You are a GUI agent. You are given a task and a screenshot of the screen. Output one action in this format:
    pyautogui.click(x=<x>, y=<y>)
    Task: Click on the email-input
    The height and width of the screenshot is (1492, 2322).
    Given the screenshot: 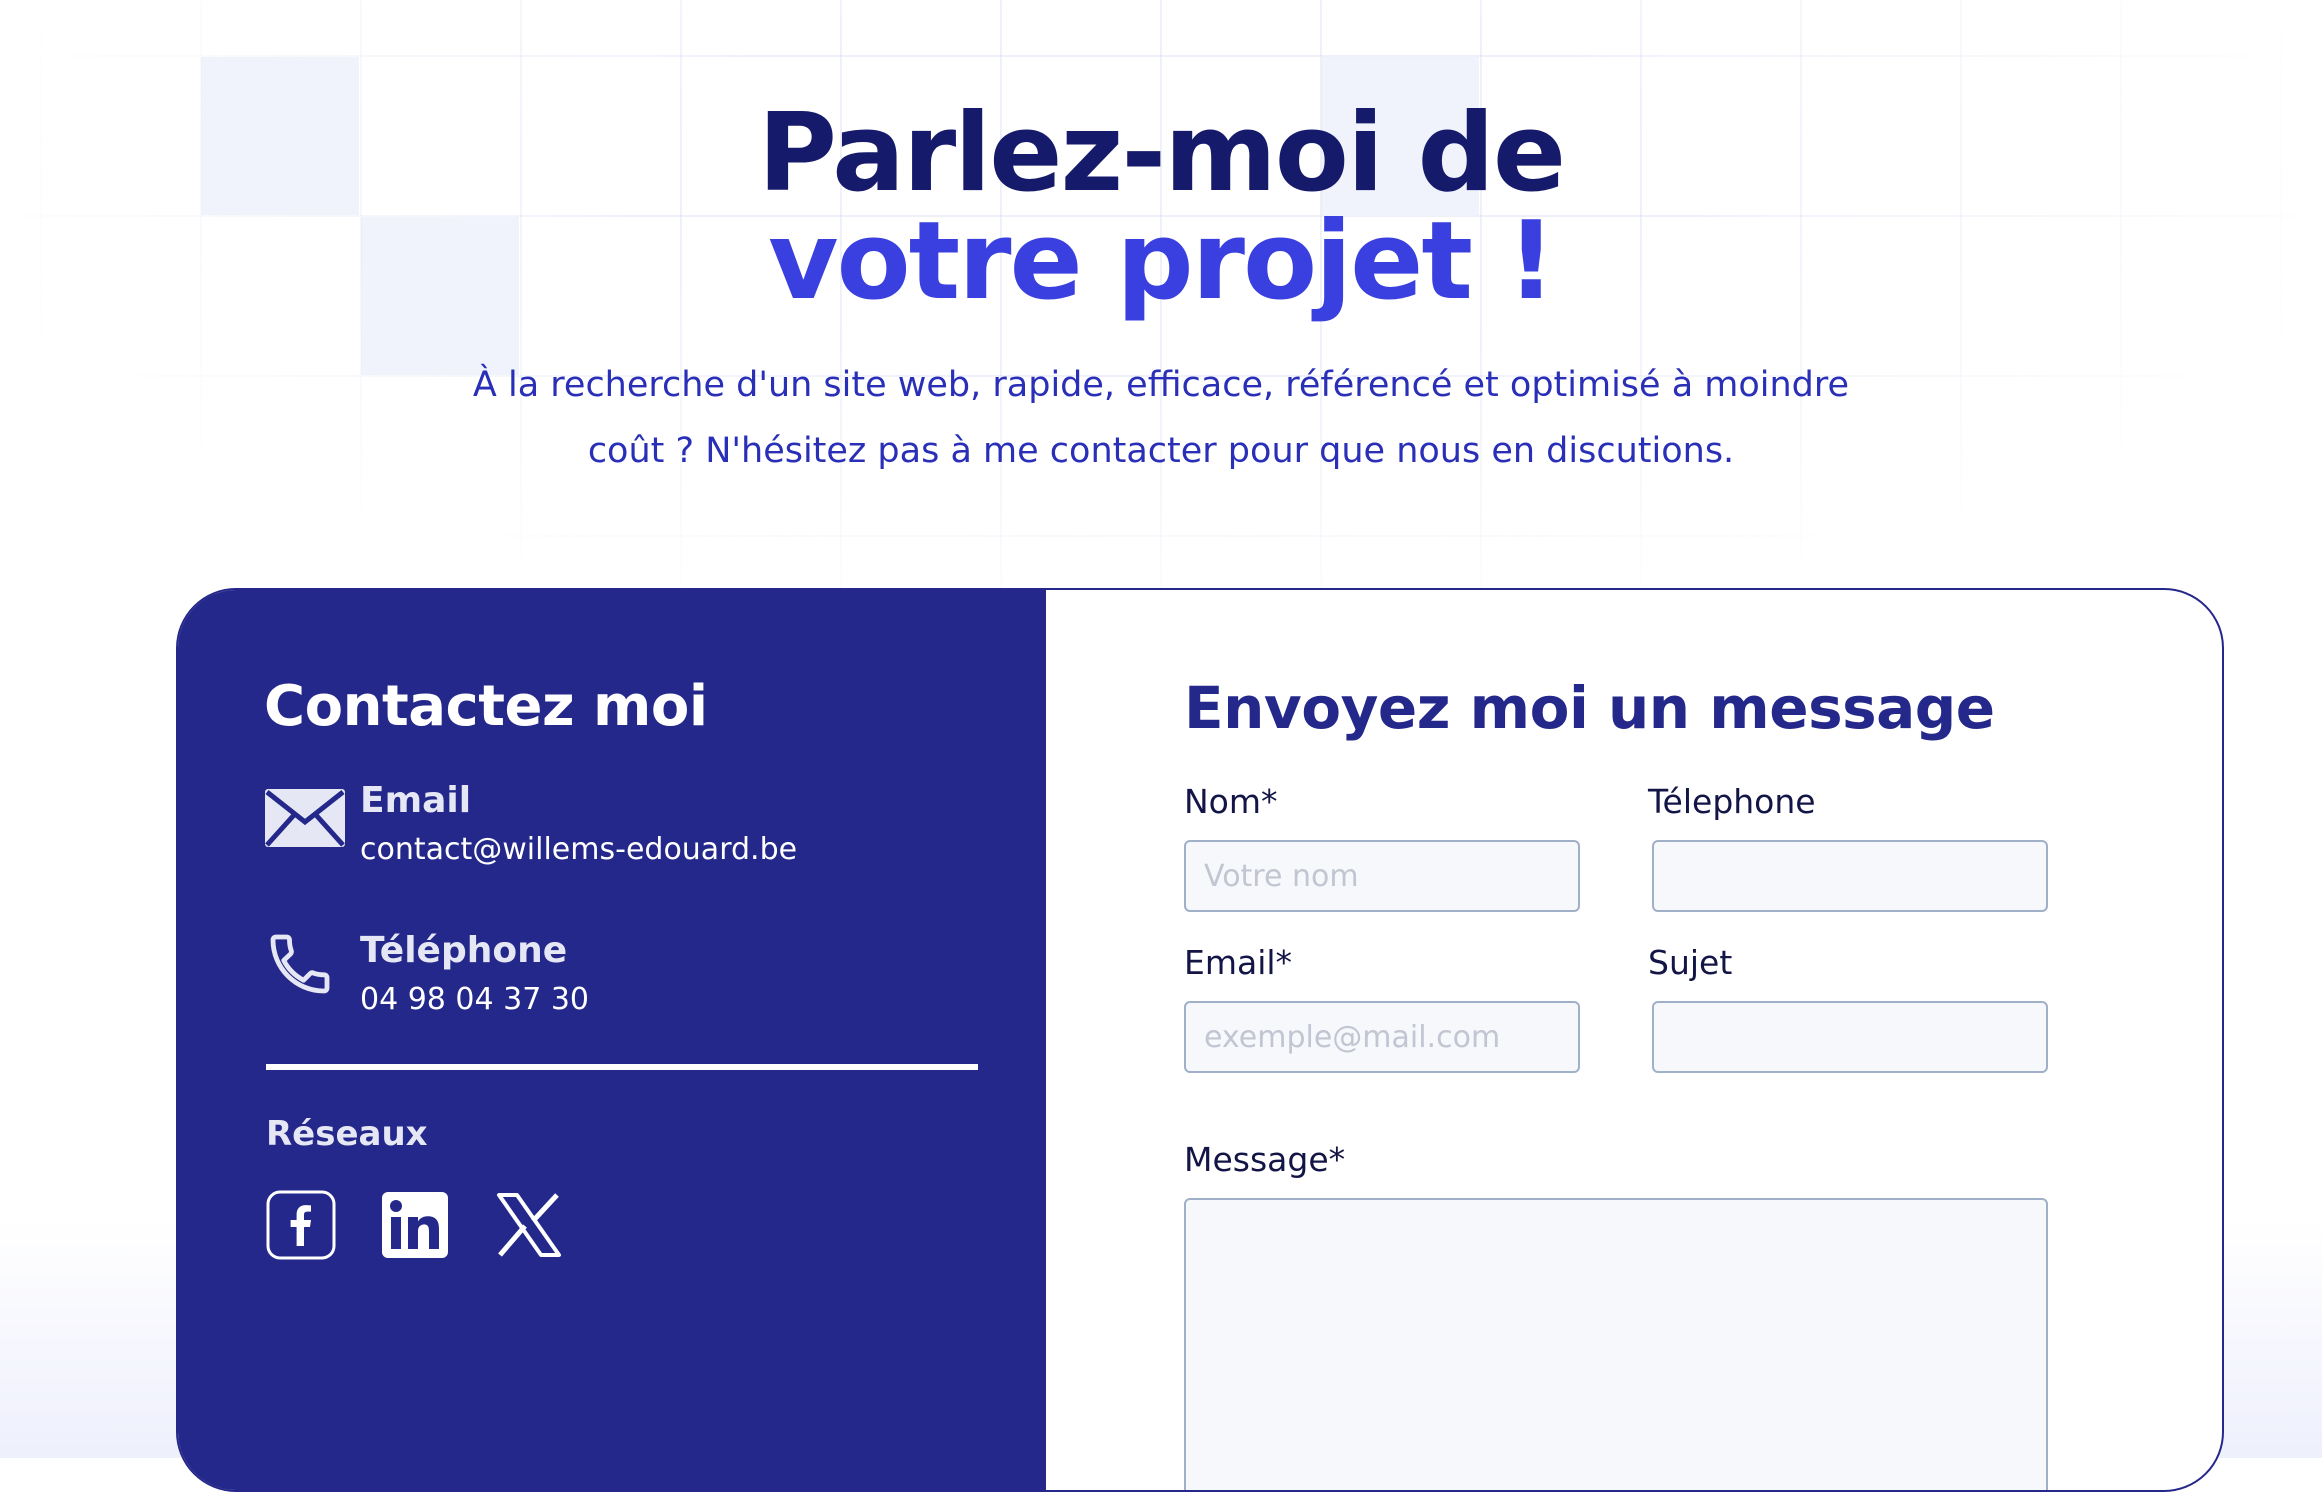 What is the action you would take?
    pyautogui.click(x=1382, y=1037)
    